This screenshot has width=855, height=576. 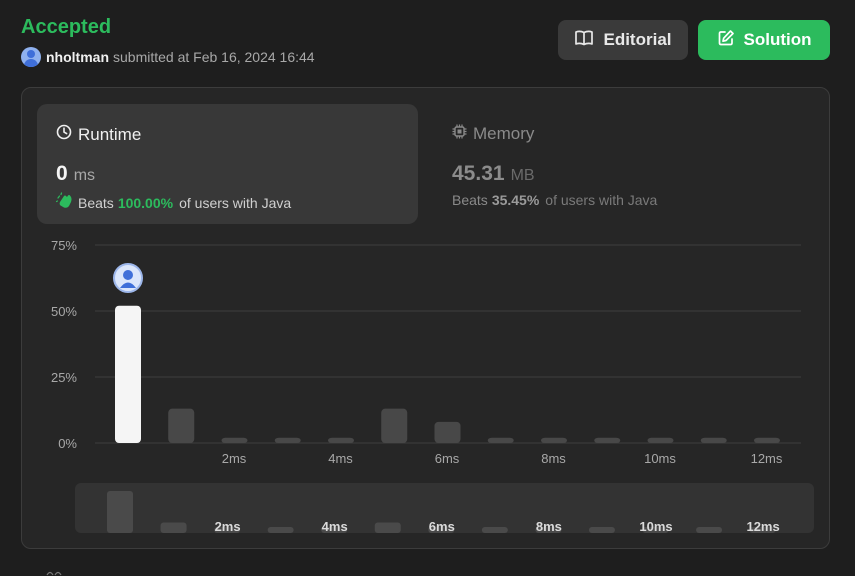 I want to click on memory-beats: Beats 35.45% of users with Java, so click(x=554, y=200).